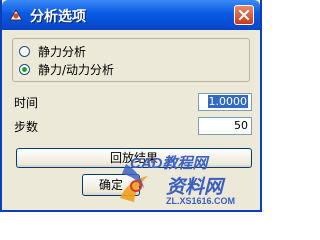 This screenshot has width=320, height=240. I want to click on radio-label: 静力分析, so click(62, 51).